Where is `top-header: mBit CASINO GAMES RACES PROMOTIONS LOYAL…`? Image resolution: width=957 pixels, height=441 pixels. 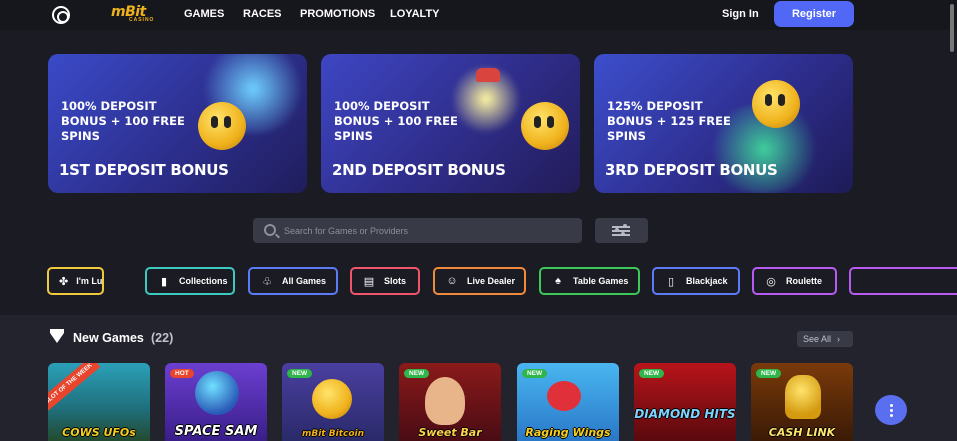 top-header: mBit CASINO GAMES RACES PROMOTIONS LOYAL… is located at coordinates (478, 15).